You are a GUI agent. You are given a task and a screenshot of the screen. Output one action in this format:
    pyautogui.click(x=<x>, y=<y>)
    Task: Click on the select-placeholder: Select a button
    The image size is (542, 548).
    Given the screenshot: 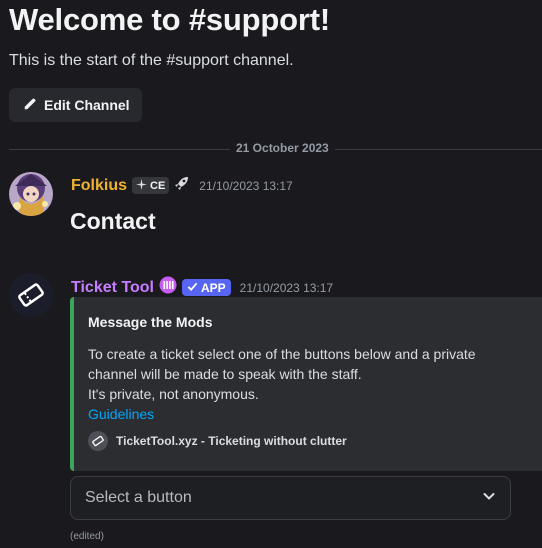 What is the action you would take?
    pyautogui.click(x=138, y=497)
    